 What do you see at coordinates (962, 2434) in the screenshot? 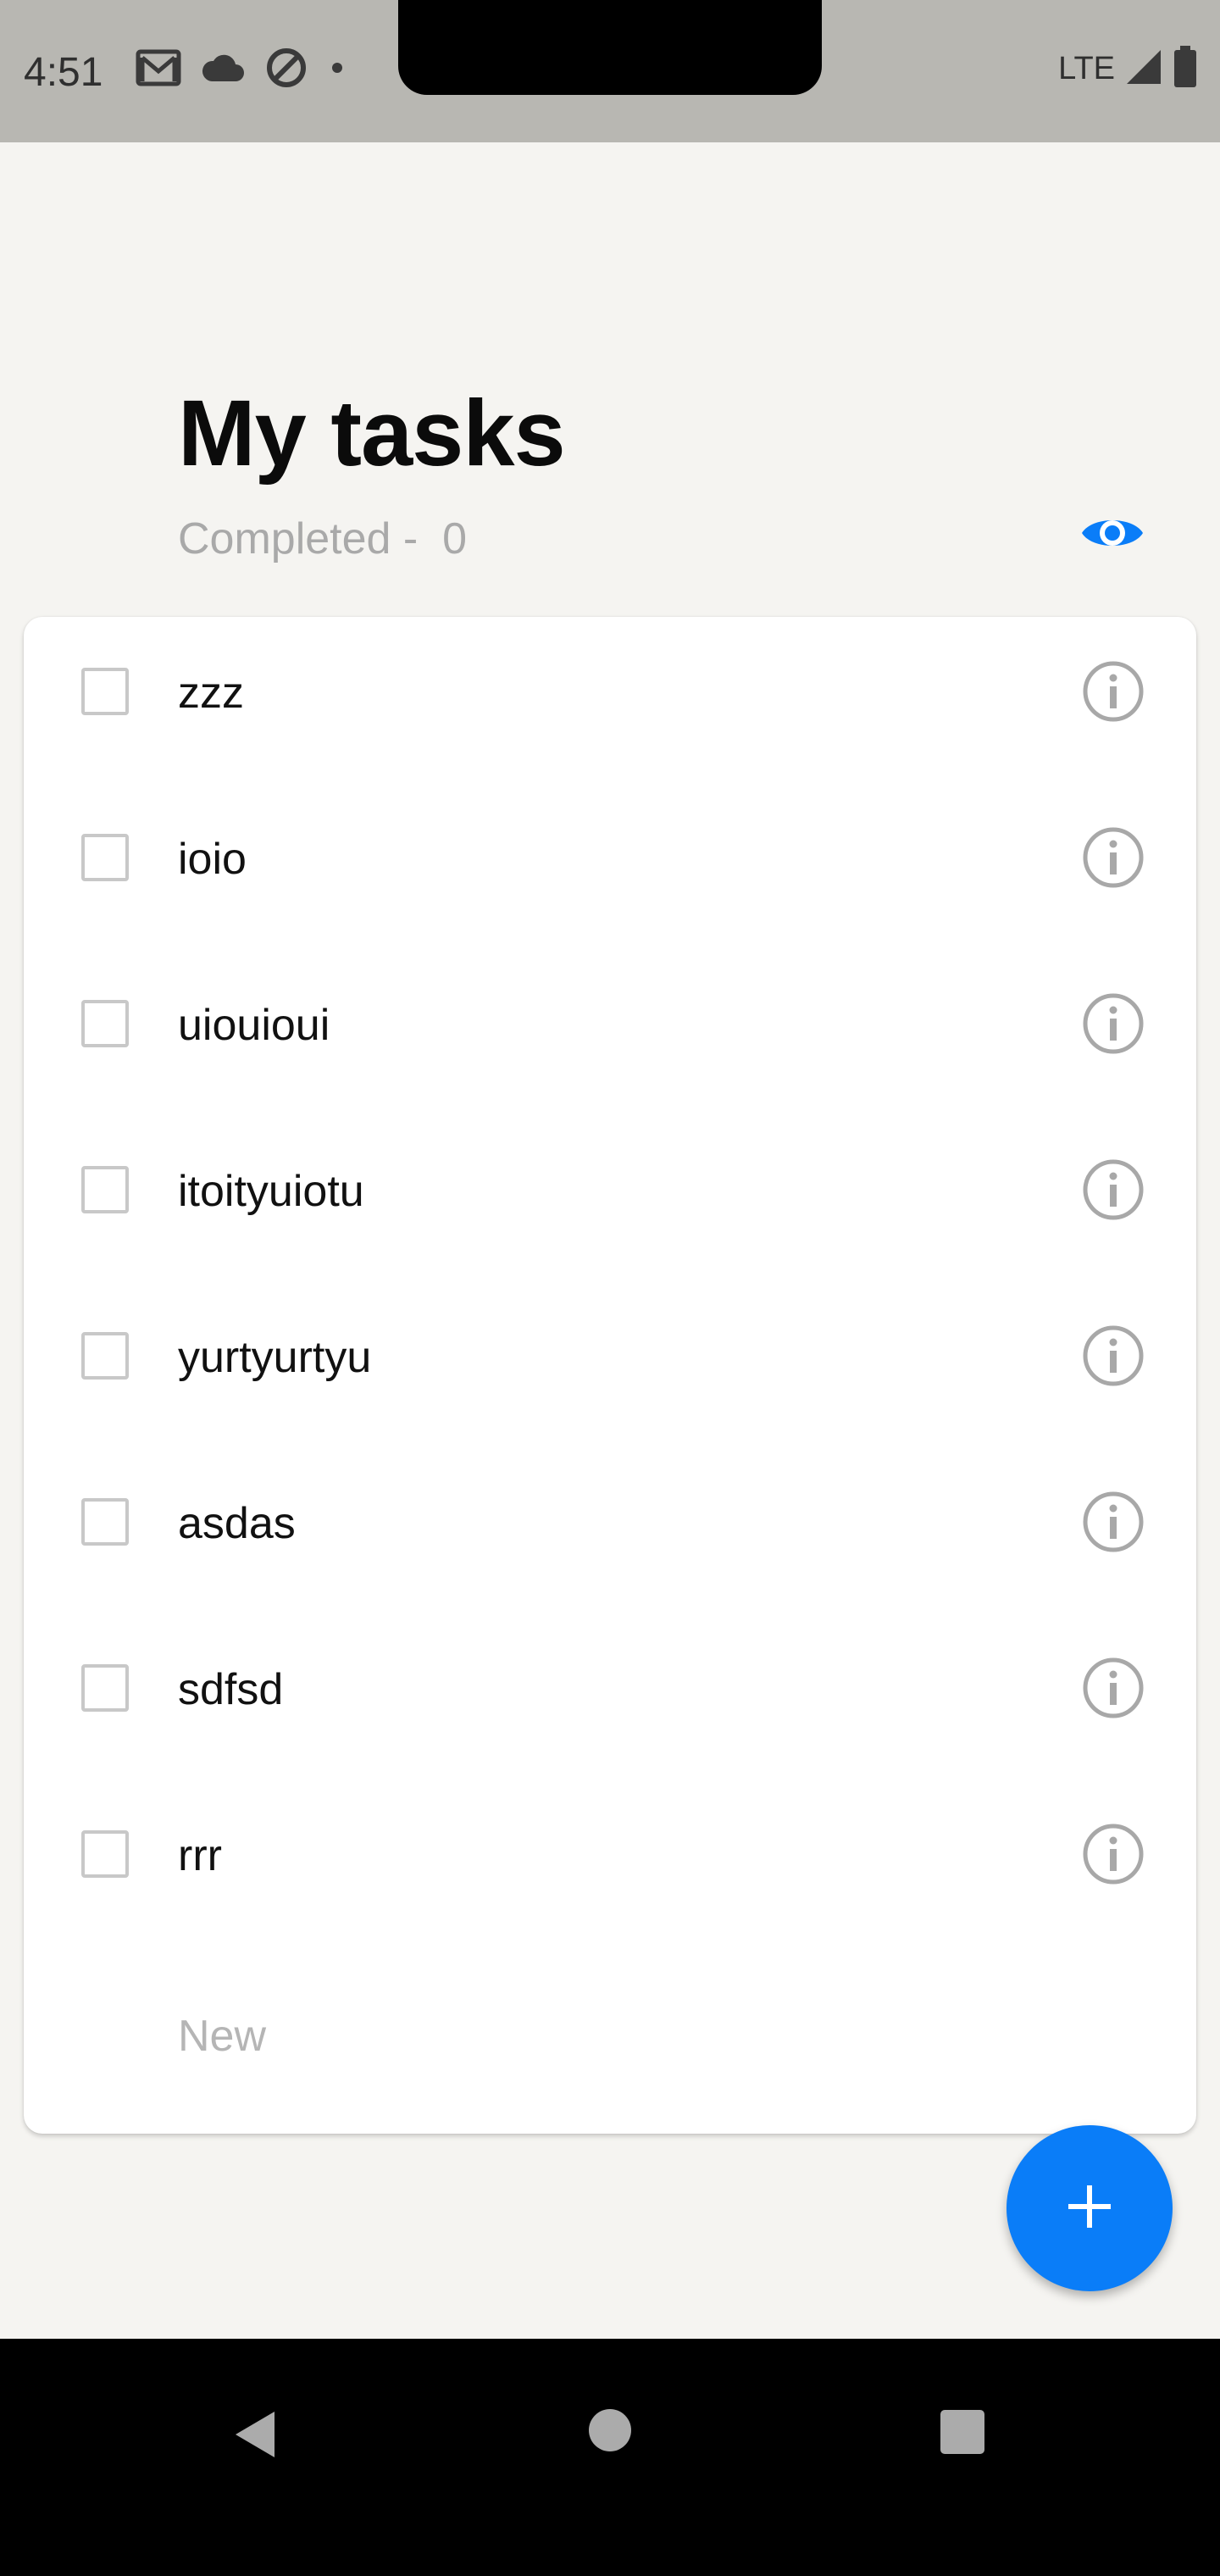
I see `recents-icon` at bounding box center [962, 2434].